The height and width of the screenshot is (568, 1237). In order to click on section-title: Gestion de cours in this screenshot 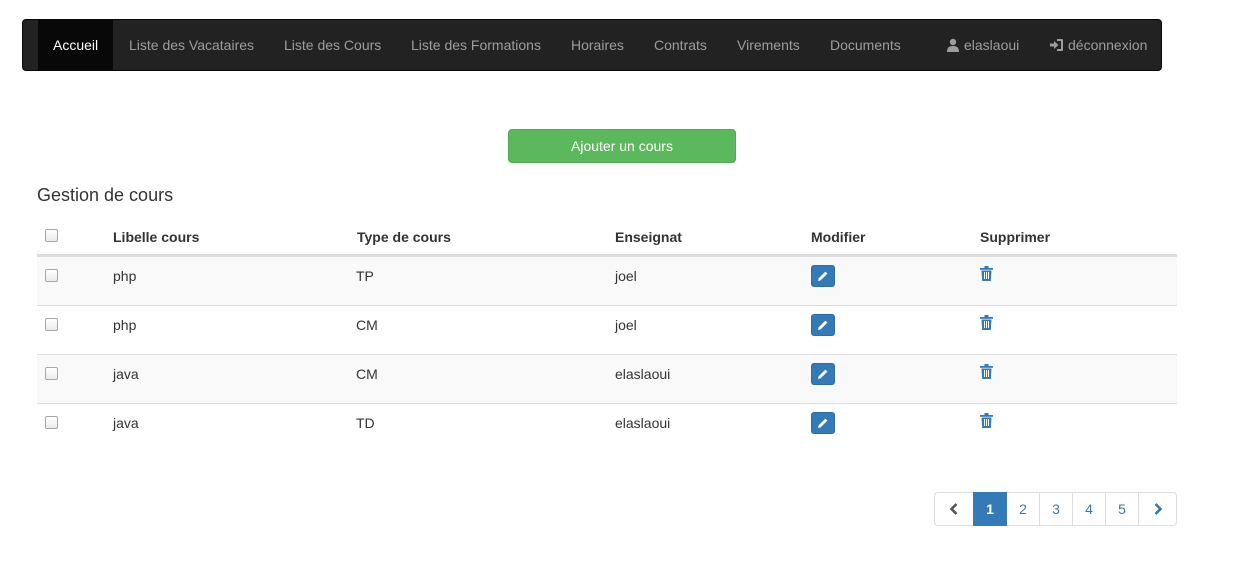, I will do `click(105, 195)`.